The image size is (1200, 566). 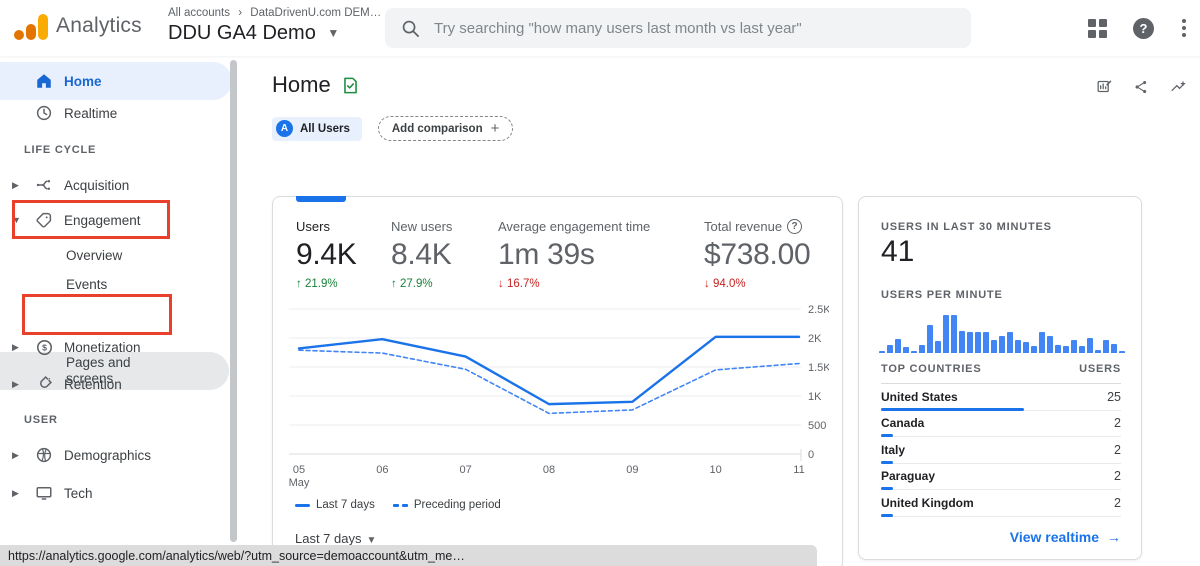 What do you see at coordinates (199, 13) in the screenshot?
I see `breadcrumb-account: All accounts` at bounding box center [199, 13].